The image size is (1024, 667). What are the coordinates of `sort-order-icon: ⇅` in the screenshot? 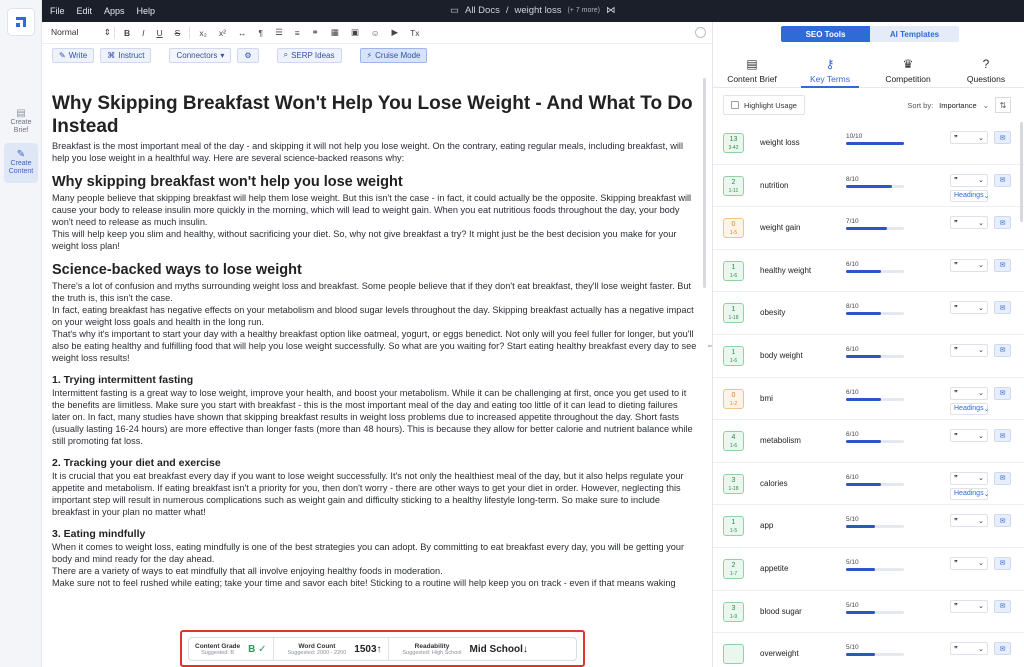 It's located at (1003, 105).